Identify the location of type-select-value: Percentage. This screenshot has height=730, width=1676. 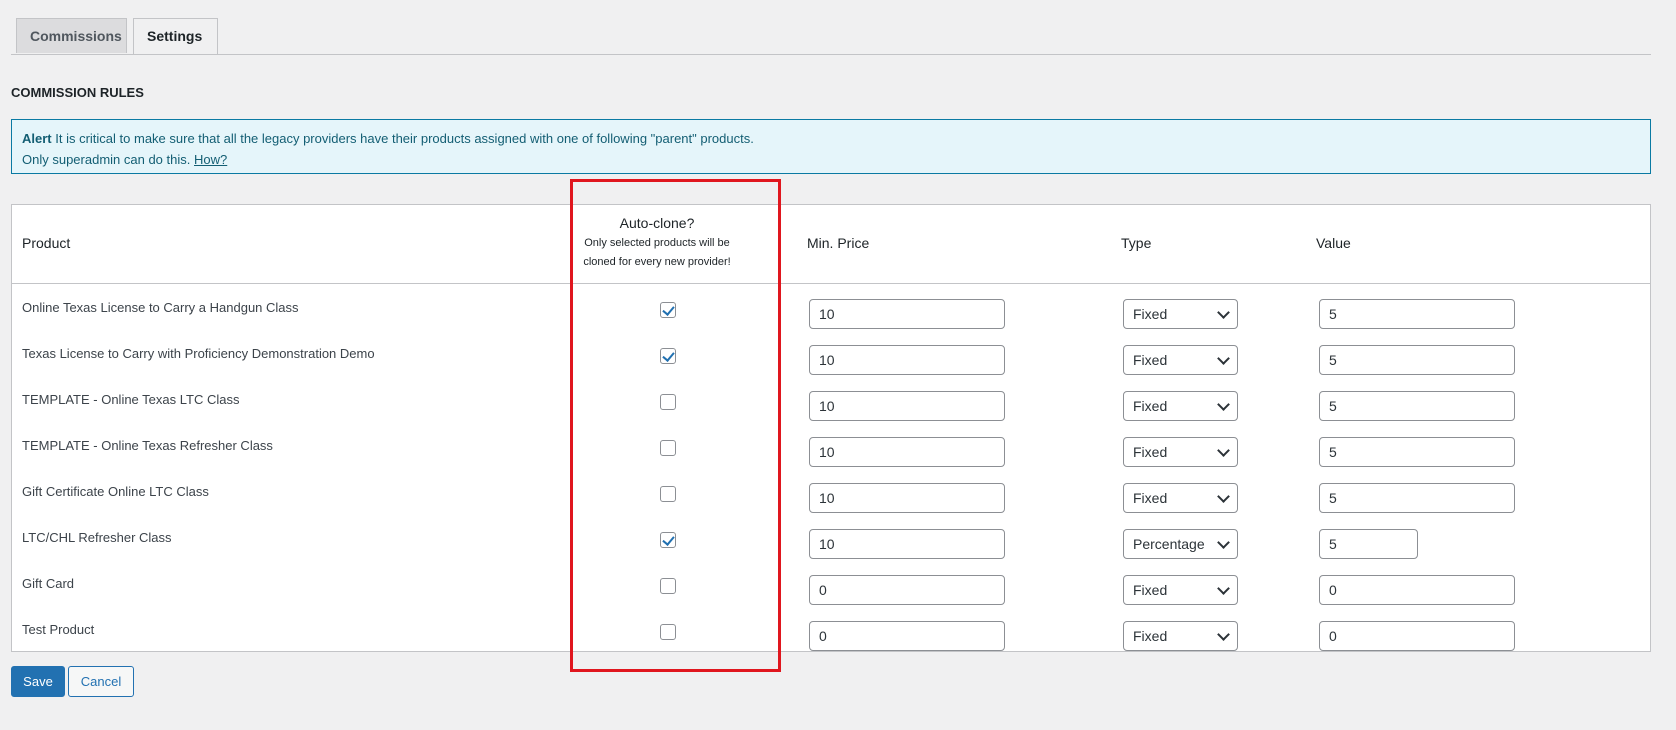
(1169, 544).